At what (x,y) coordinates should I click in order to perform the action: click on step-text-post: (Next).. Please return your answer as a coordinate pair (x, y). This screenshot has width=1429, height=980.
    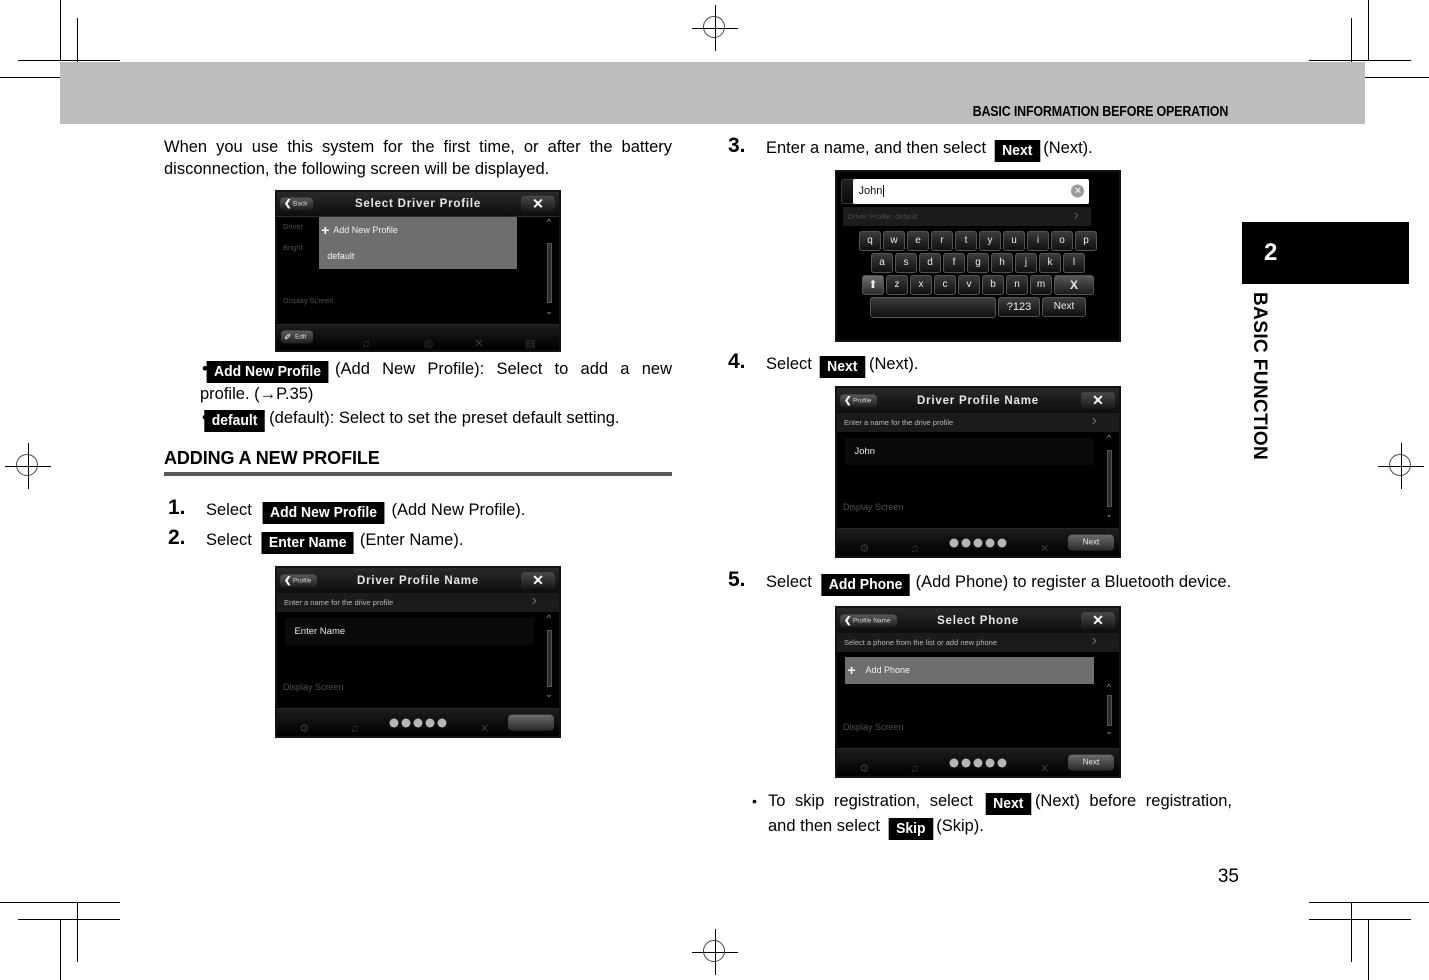
    Looking at the image, I should click on (893, 364).